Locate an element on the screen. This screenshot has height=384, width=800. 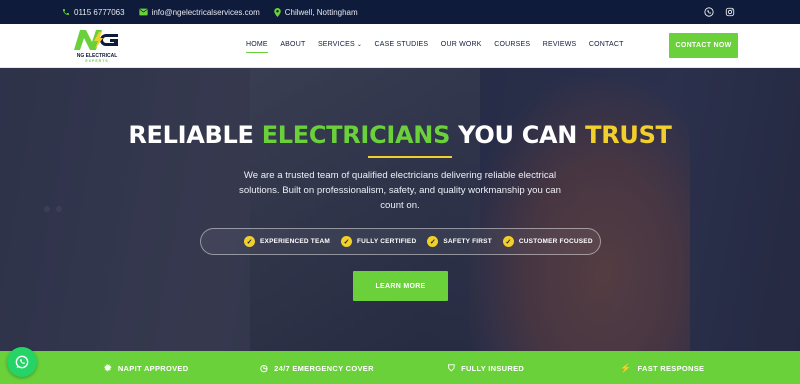
hero-headline: RELIABLE ELECTRICIANS YOU CAN TRUST is located at coordinates (400, 135).